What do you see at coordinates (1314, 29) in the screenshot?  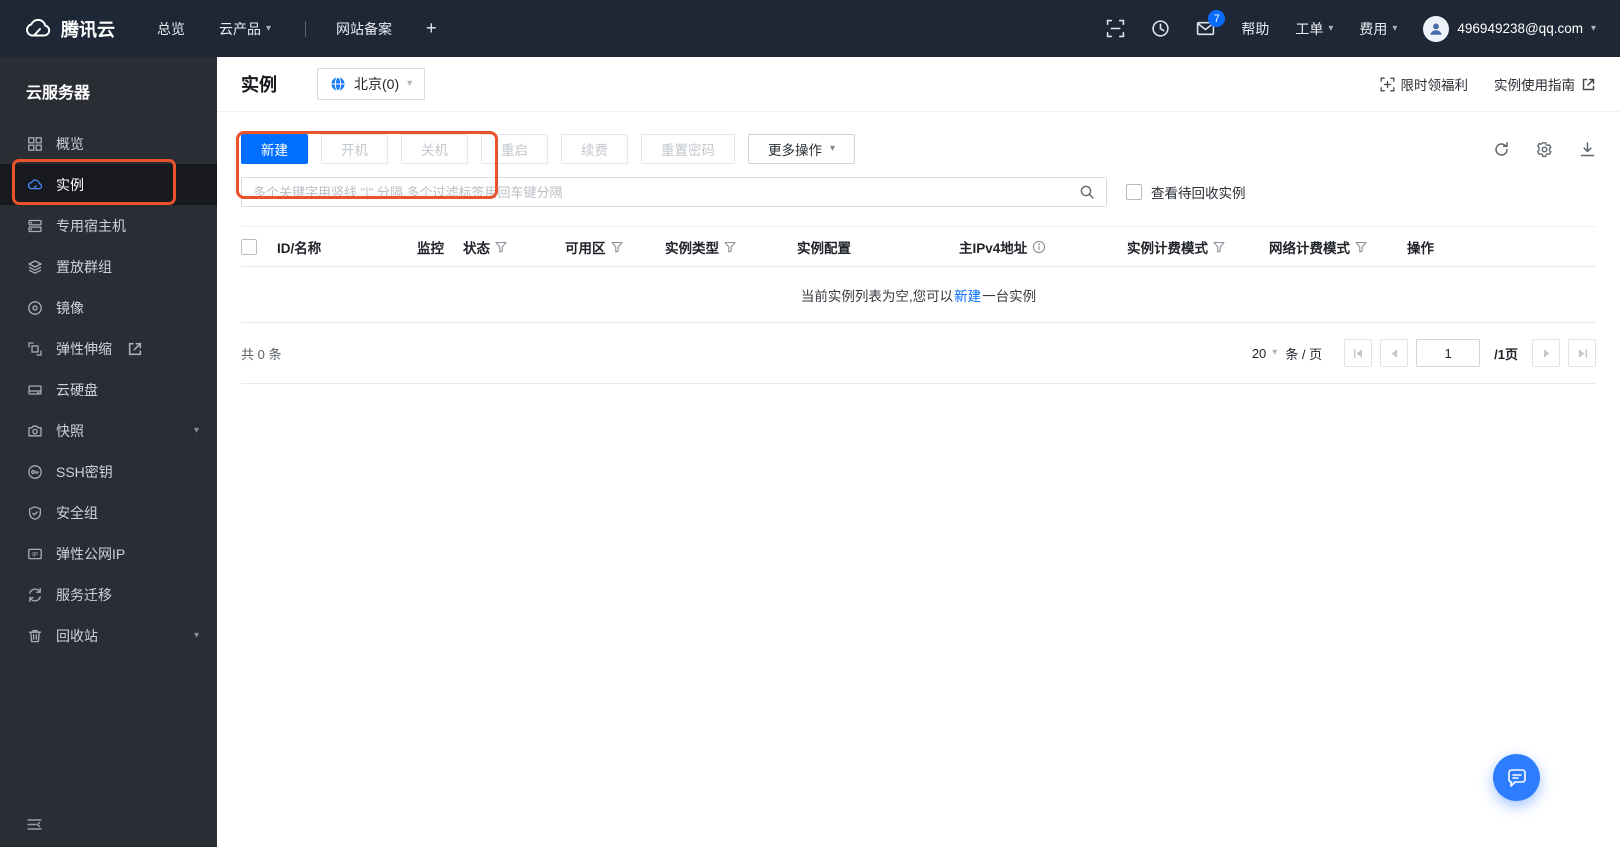 I see `nav-ticket: 工单 ▾` at bounding box center [1314, 29].